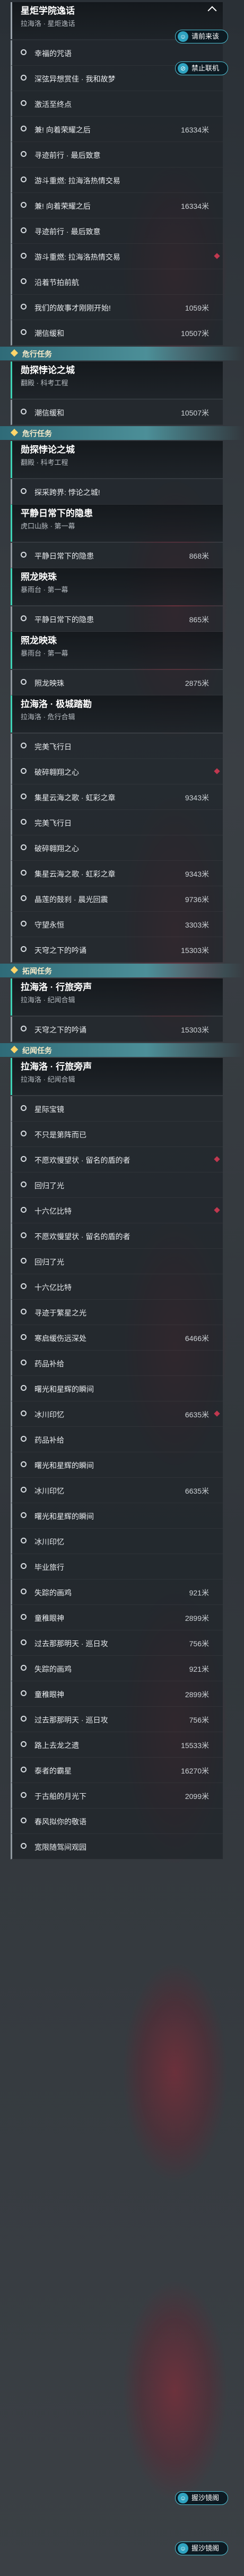 This screenshot has width=244, height=2576. I want to click on task-list-item: 毕业旅行, so click(117, 1567).